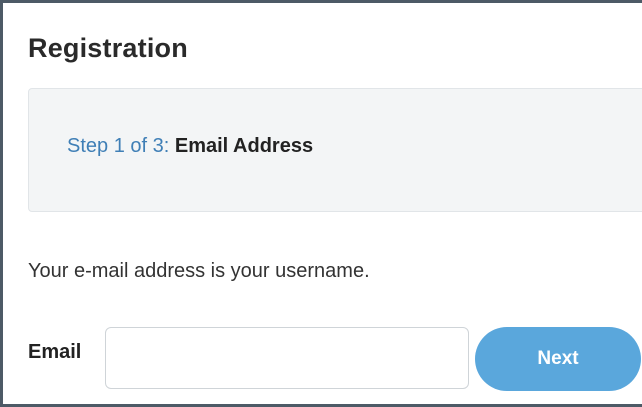  Describe the element at coordinates (558, 359) in the screenshot. I see `next-button: Next` at that location.